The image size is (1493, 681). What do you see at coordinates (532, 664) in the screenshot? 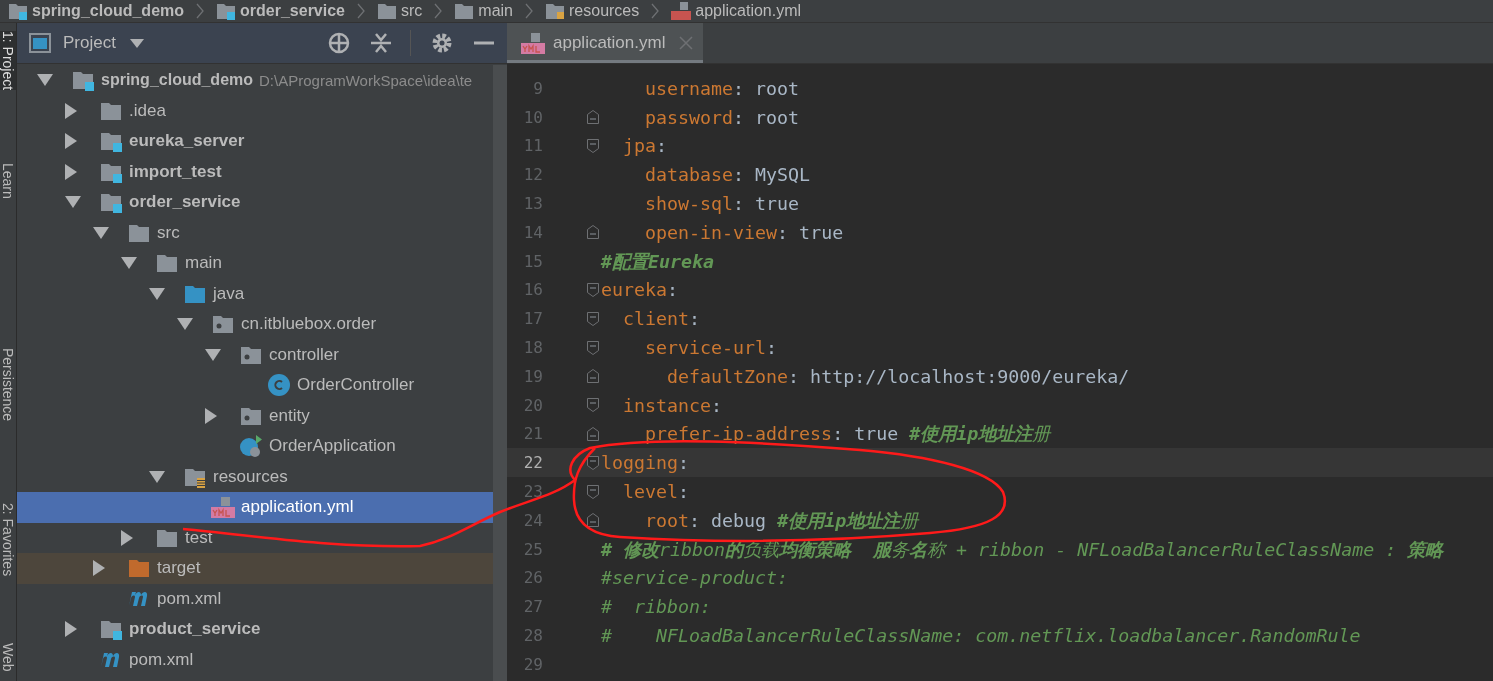
I see `line-number: 29` at bounding box center [532, 664].